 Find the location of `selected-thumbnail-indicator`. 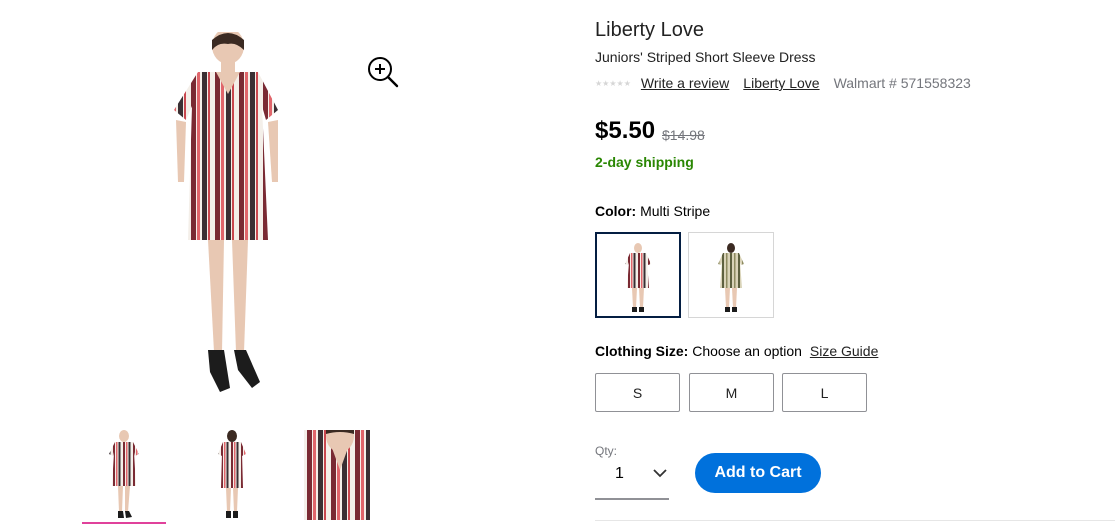

selected-thumbnail-indicator is located at coordinates (124, 523).